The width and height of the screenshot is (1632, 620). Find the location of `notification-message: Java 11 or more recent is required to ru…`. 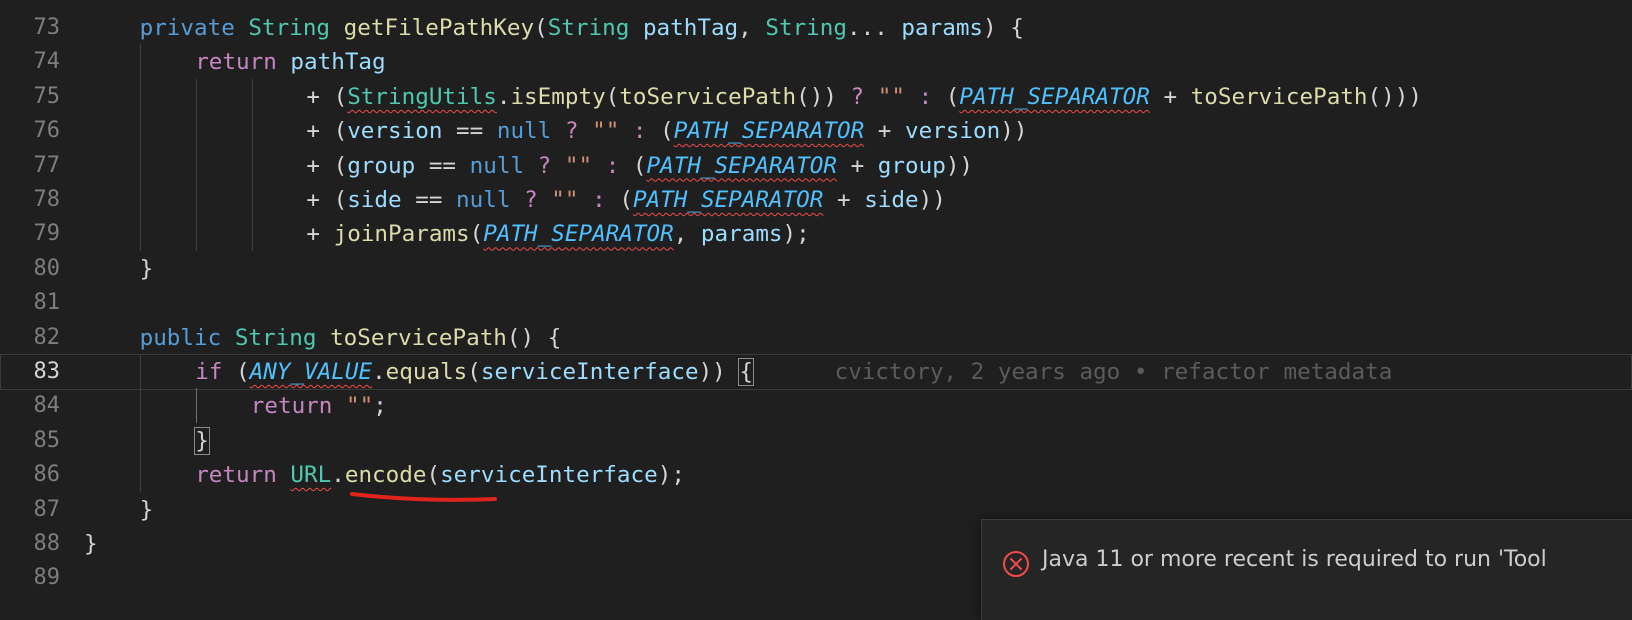

notification-message: Java 11 or more recent is required to ru… is located at coordinates (1294, 559).